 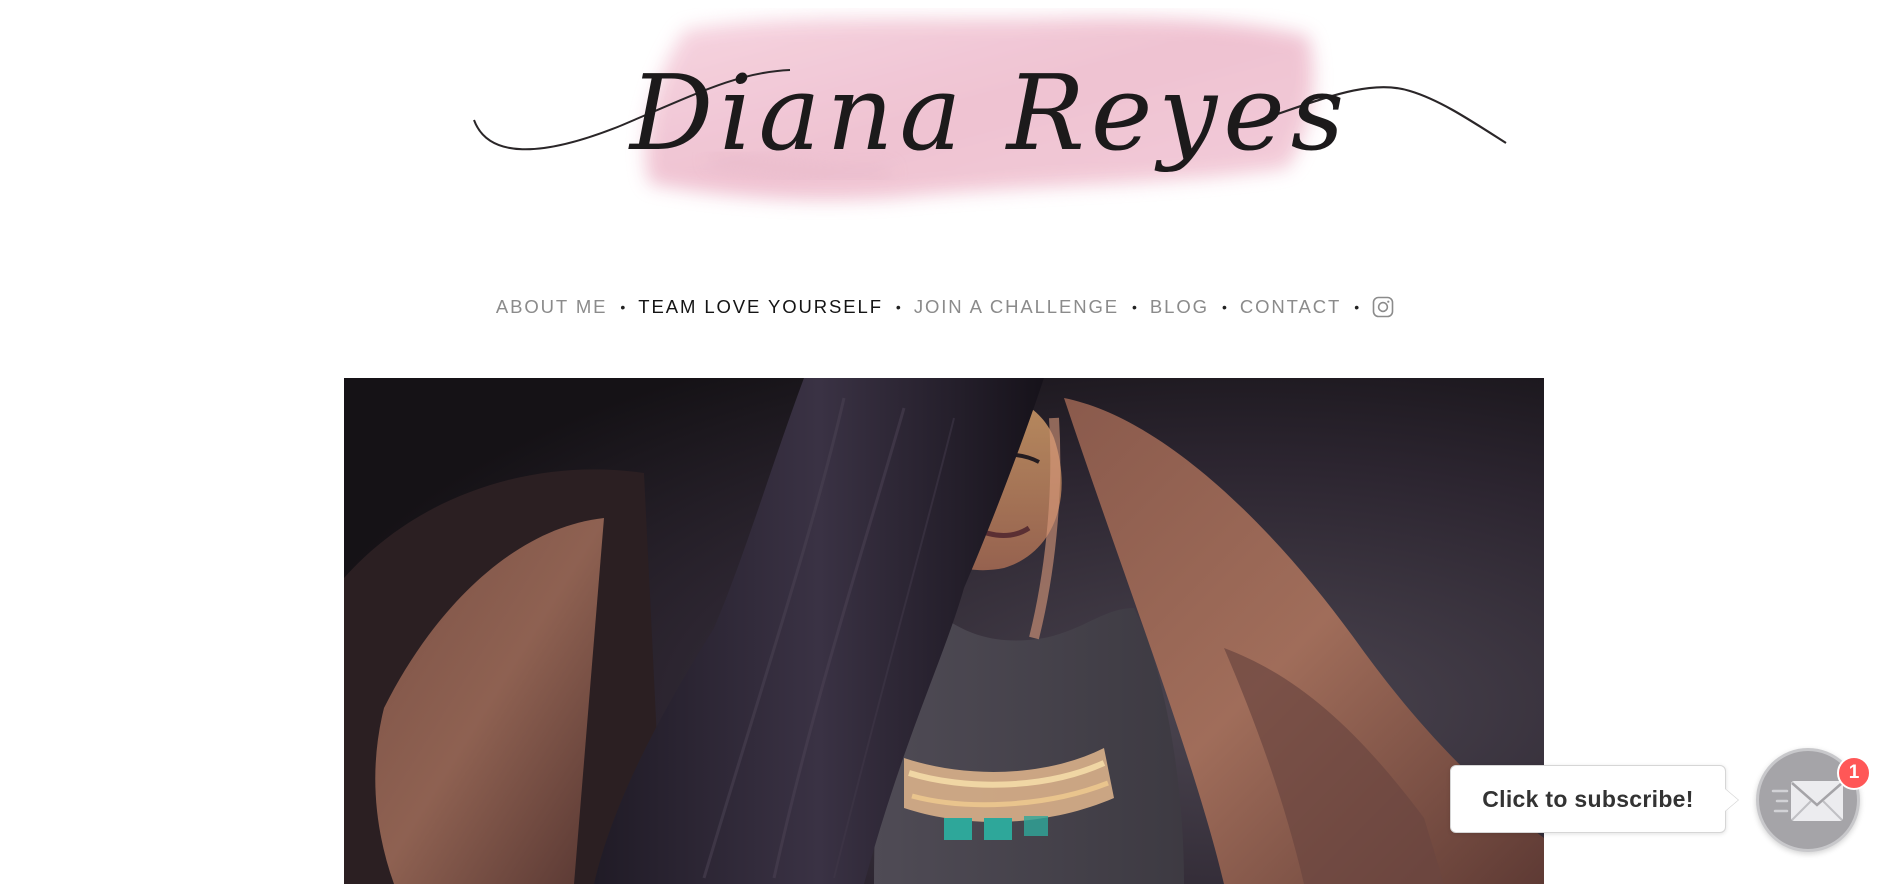 I want to click on notification-badge: 1, so click(x=1854, y=773).